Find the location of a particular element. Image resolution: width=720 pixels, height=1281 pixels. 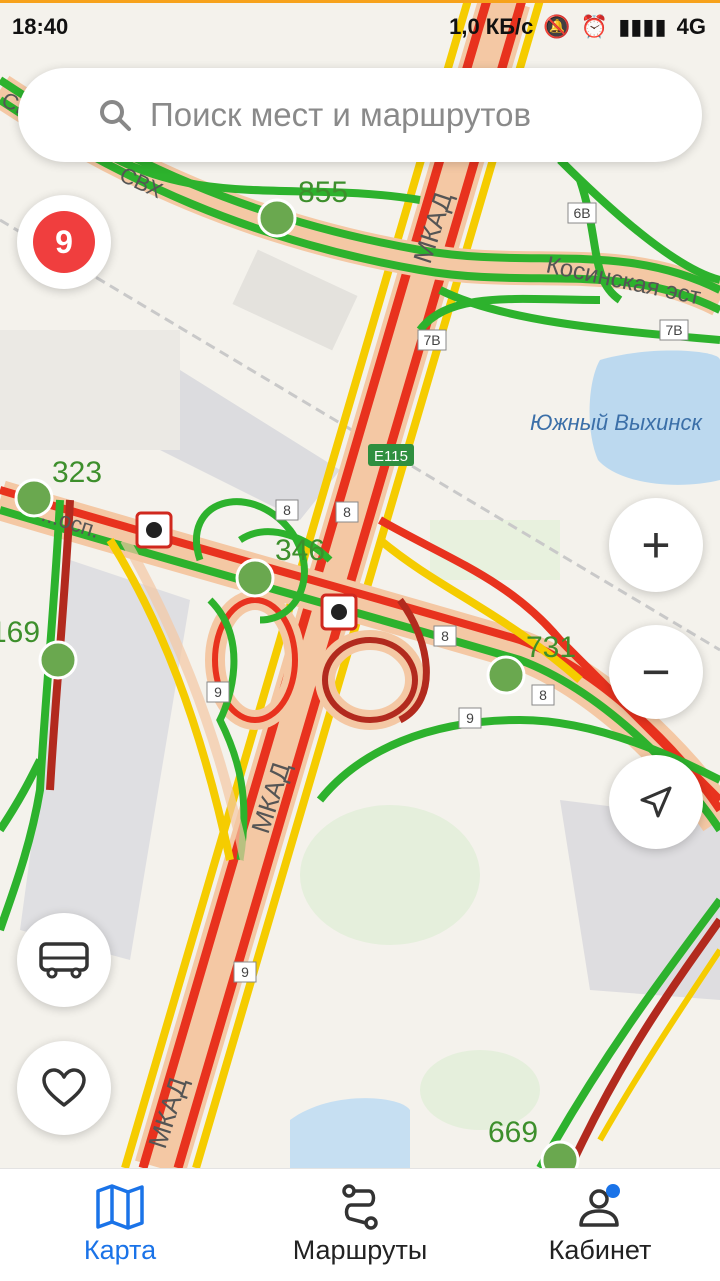

routes-icon is located at coordinates (360, 1207).